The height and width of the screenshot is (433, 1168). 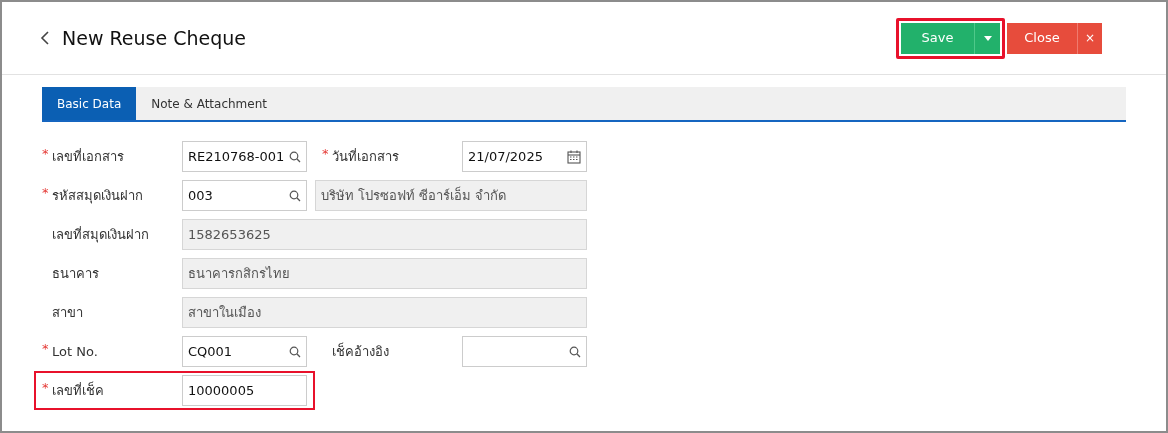 I want to click on close-button: Close, so click(x=1042, y=38).